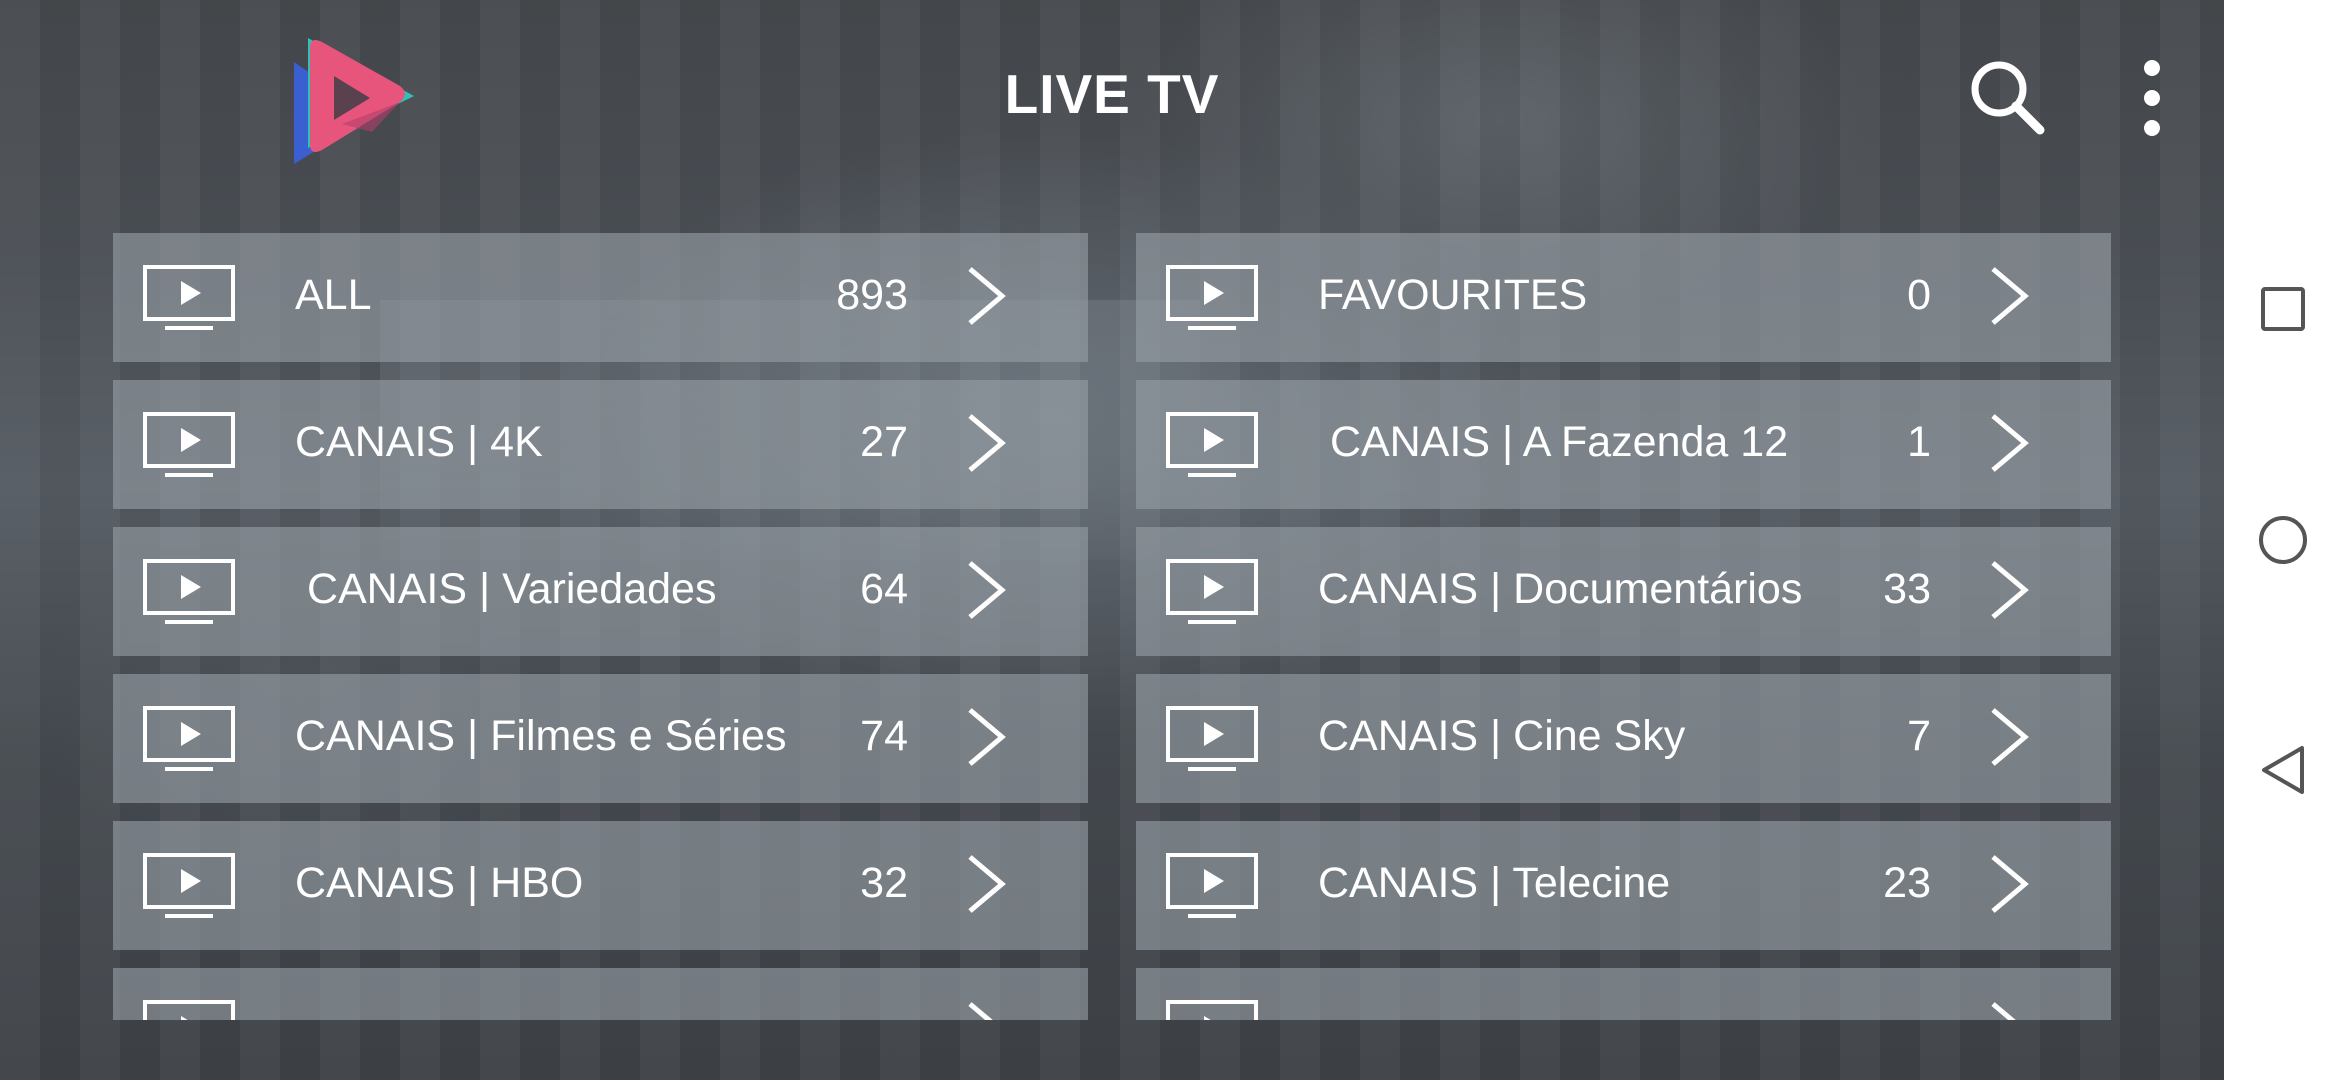 This screenshot has height=1080, width=2340. Describe the element at coordinates (1919, 442) in the screenshot. I see `category-count: 1` at that location.